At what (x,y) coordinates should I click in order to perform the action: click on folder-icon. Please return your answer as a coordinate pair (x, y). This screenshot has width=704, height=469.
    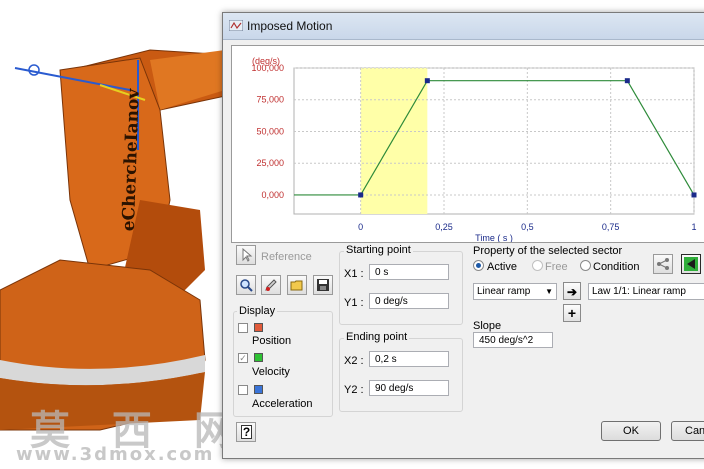
    Looking at the image, I should click on (296, 285).